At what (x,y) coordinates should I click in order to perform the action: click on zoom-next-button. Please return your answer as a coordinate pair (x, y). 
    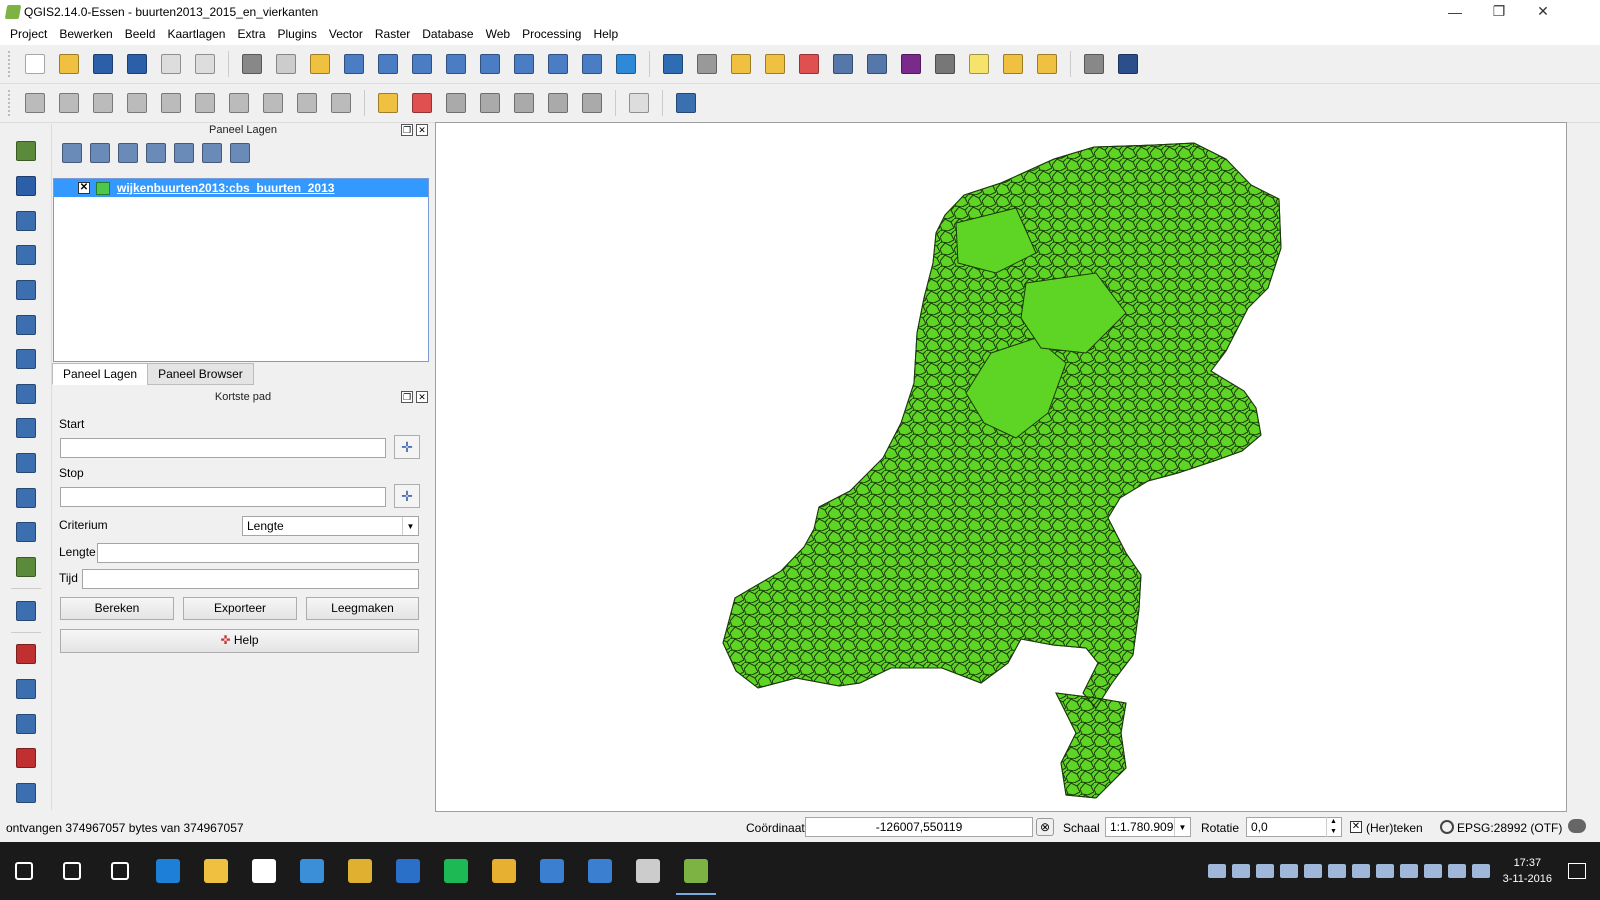
    Looking at the image, I should click on (592, 64).